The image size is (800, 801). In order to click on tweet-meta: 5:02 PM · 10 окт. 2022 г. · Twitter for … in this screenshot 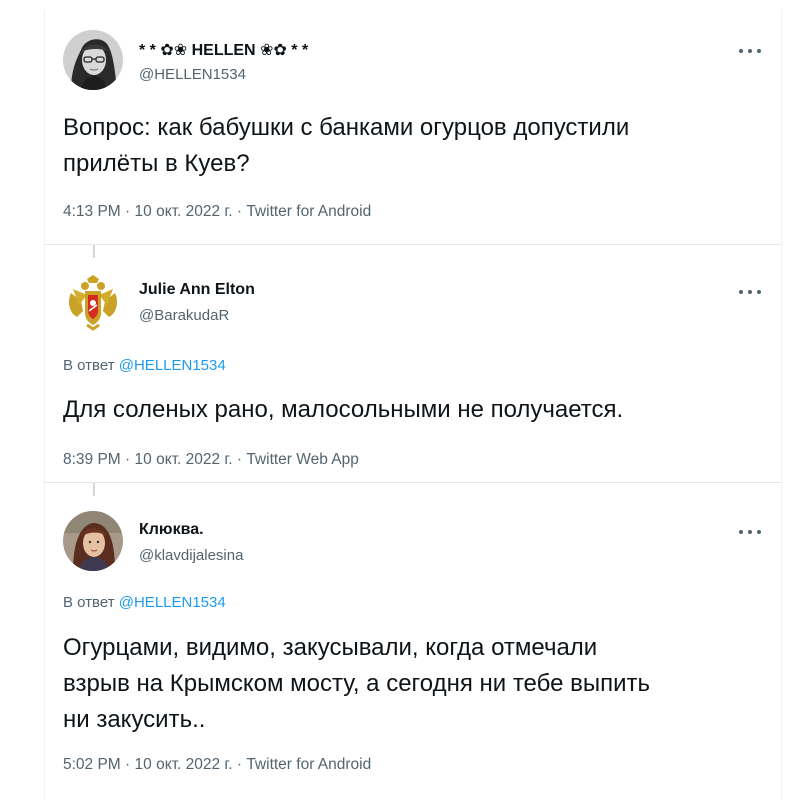, I will do `click(217, 765)`.